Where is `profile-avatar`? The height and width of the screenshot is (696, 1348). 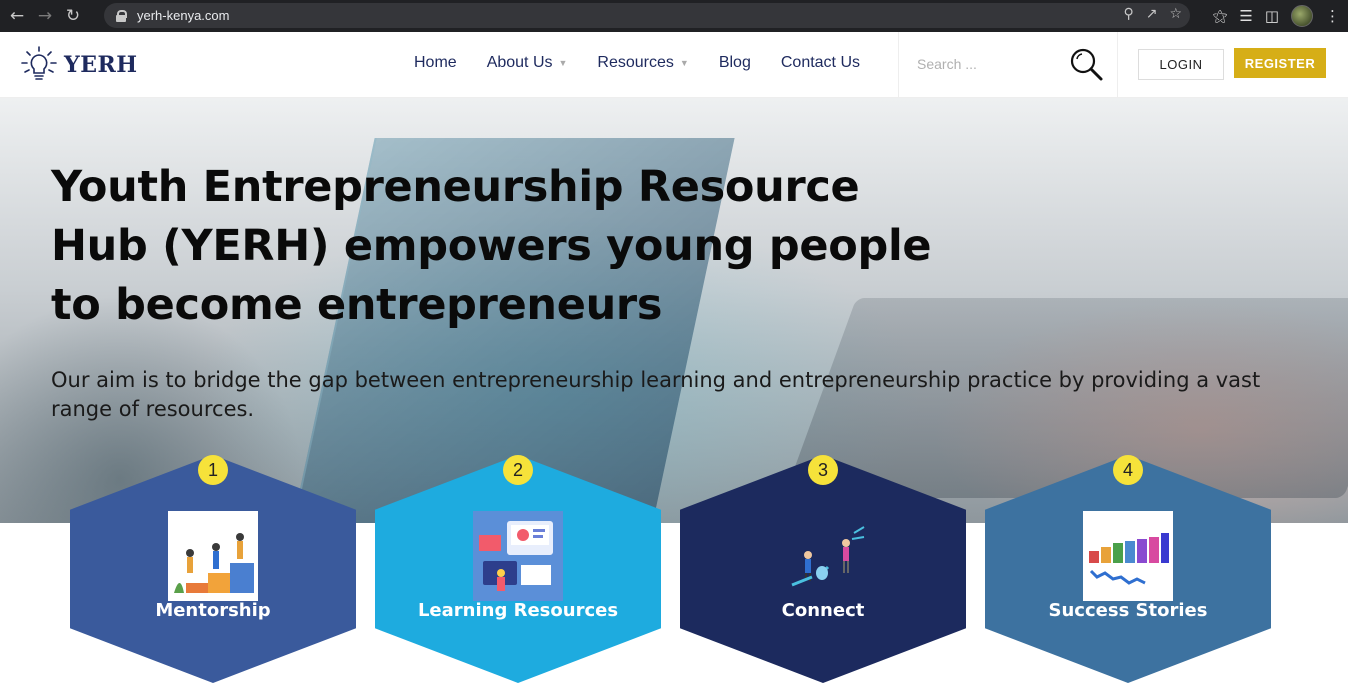 profile-avatar is located at coordinates (1302, 16).